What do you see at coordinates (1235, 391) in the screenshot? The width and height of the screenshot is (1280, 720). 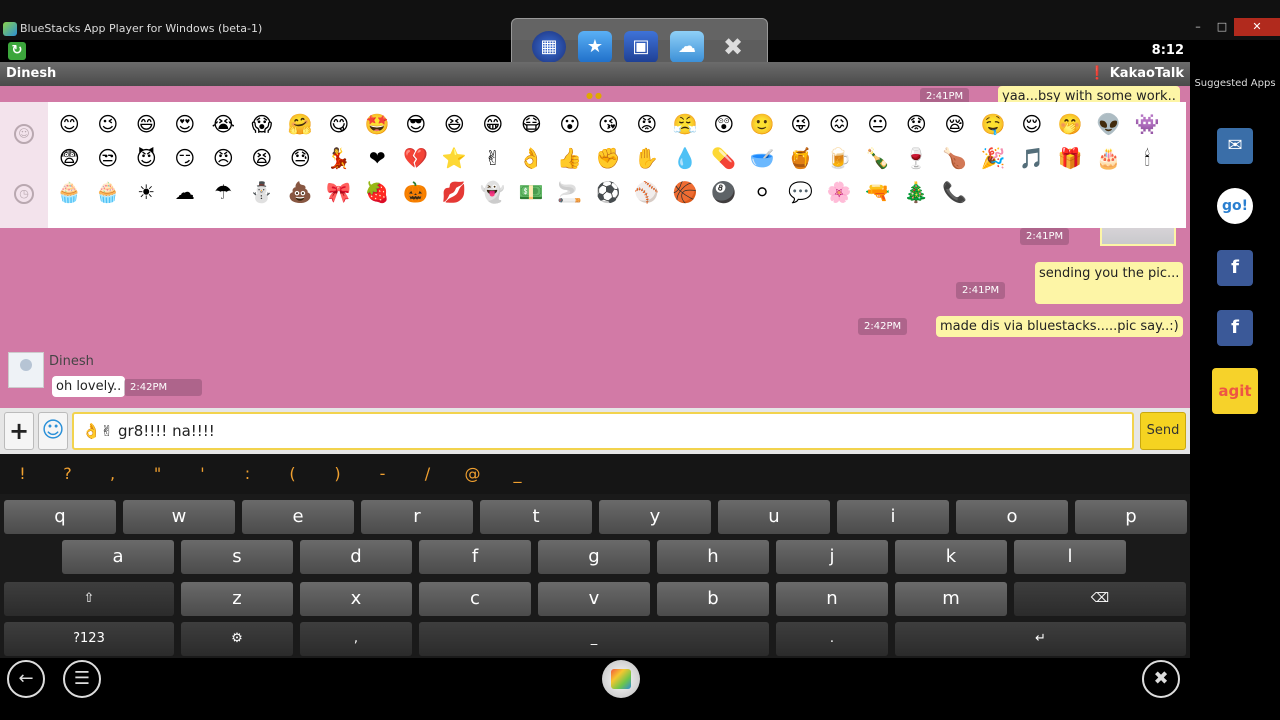 I see `agit-icon: agit` at bounding box center [1235, 391].